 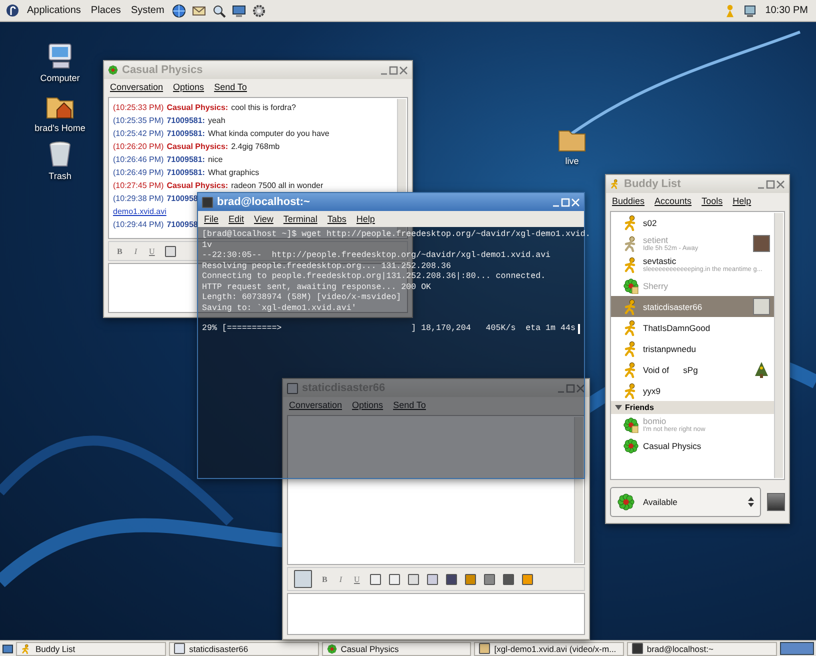 I want to click on envelope-icon, so click(x=199, y=11).